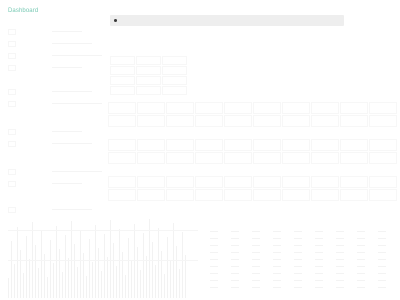 Image resolution: width=400 pixels, height=300 pixels. What do you see at coordinates (23, 11) in the screenshot?
I see `brand-label: Dashboard` at bounding box center [23, 11].